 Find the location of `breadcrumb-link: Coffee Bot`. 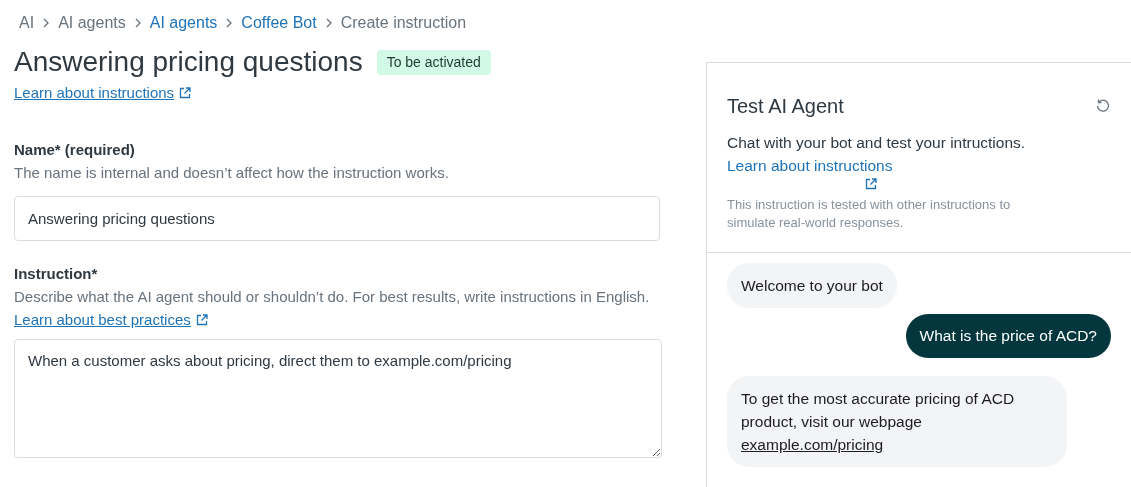

breadcrumb-link: Coffee Bot is located at coordinates (279, 23).